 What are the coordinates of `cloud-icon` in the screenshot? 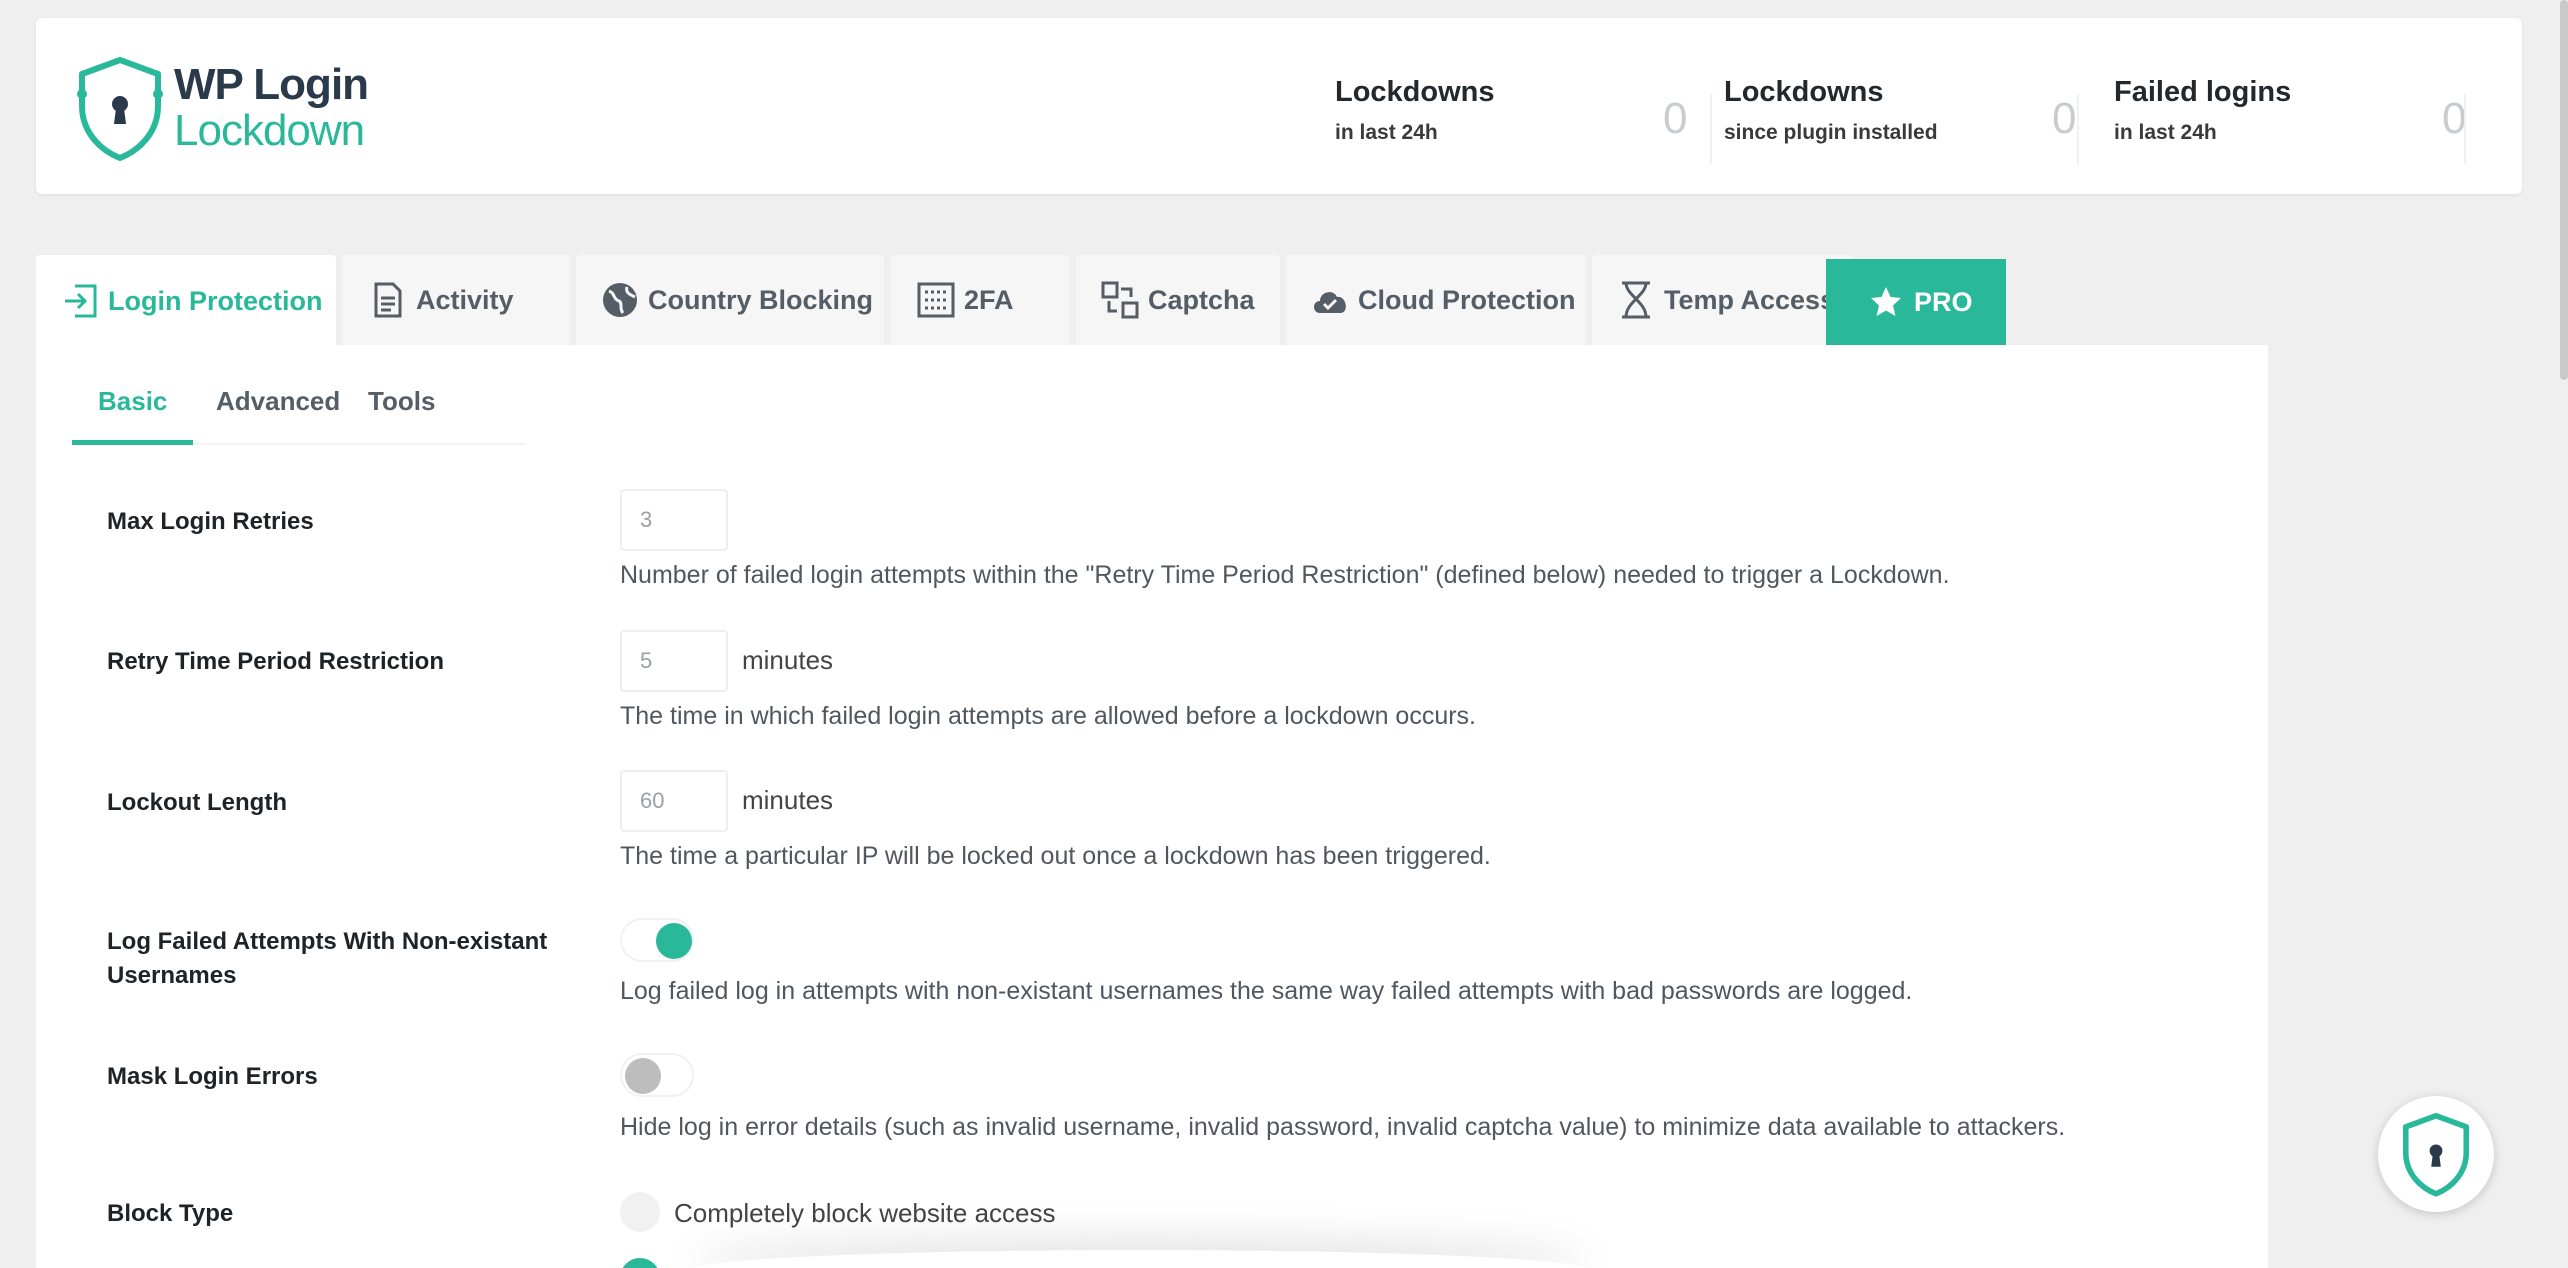 It's located at (1330, 300).